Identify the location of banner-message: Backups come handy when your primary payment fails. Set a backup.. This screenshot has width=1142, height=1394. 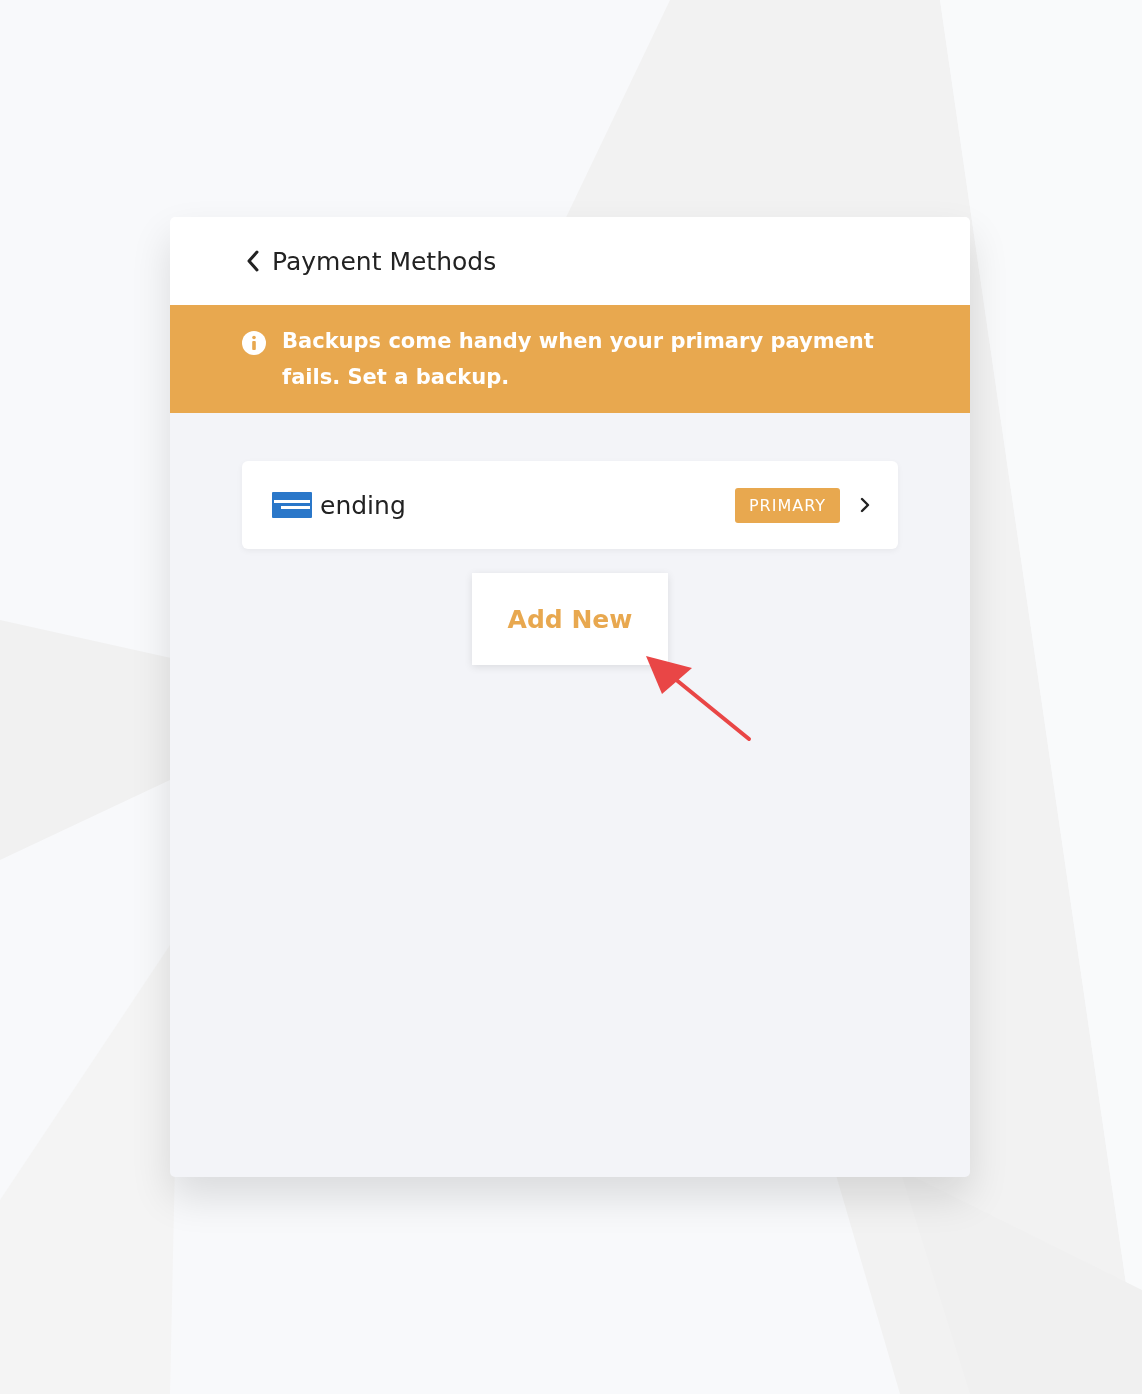
(578, 359).